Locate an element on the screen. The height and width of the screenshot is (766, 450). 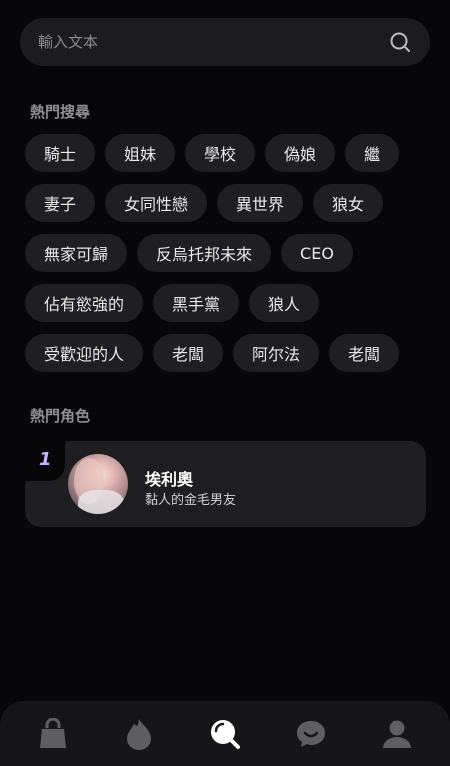
tag-chip: 黑手黨 is located at coordinates (196, 303).